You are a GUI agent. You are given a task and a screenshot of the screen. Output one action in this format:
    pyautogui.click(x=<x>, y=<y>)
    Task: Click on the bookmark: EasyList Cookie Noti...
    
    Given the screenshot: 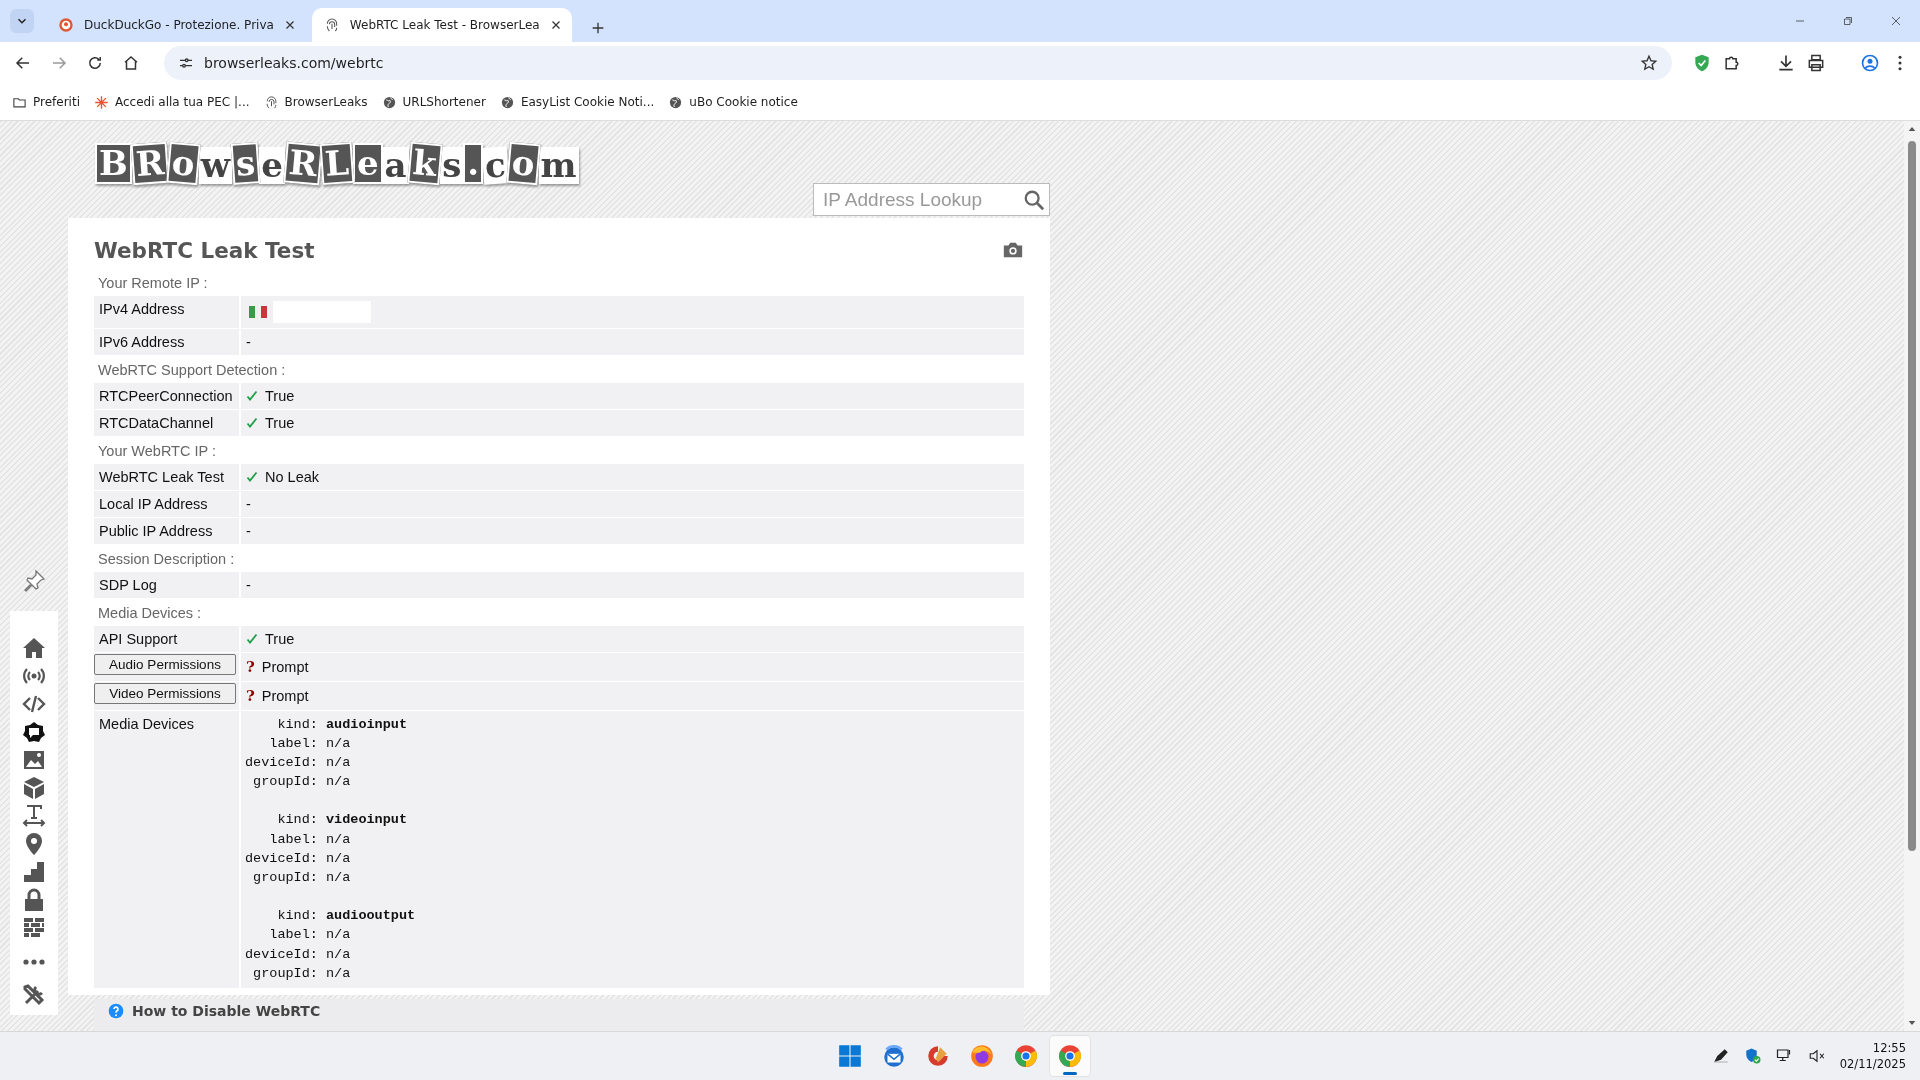 What is the action you would take?
    pyautogui.click(x=577, y=102)
    